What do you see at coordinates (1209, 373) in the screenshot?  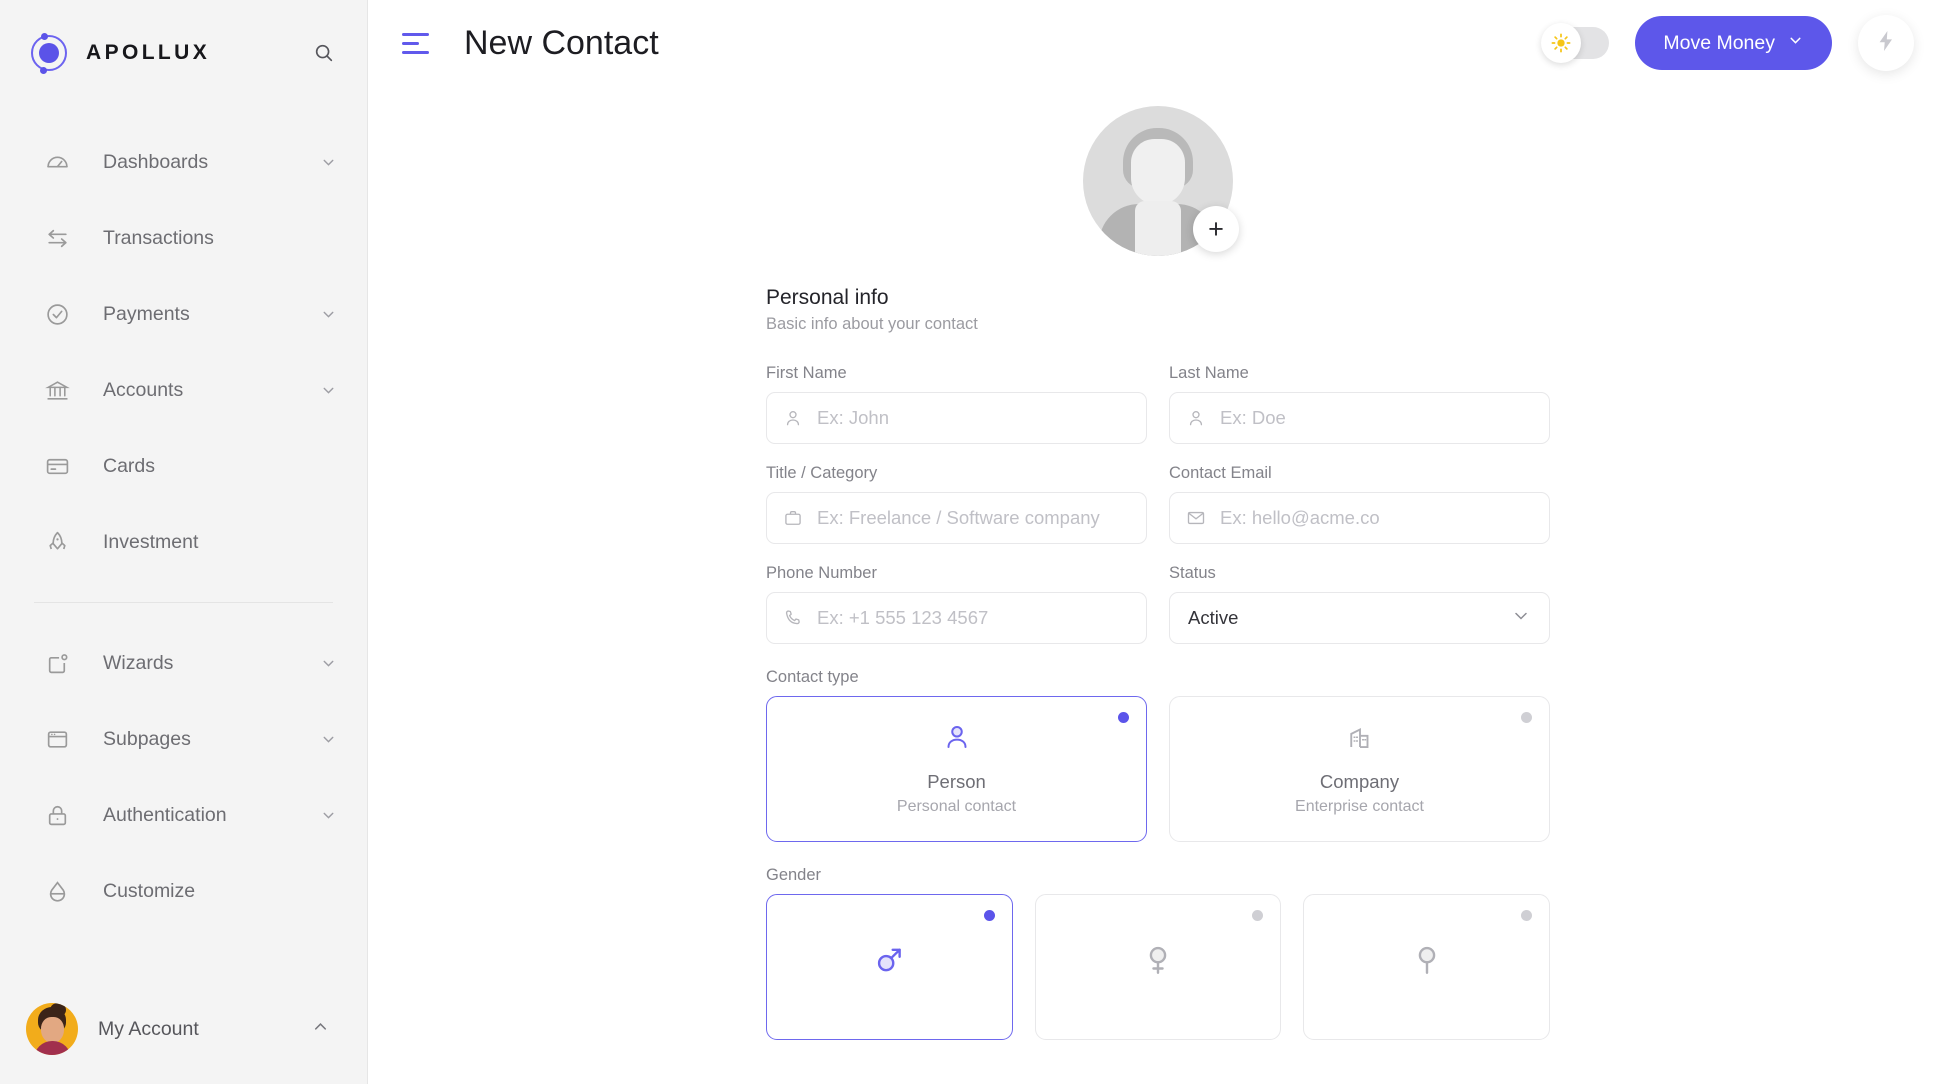 I see `field-label: Last Name` at bounding box center [1209, 373].